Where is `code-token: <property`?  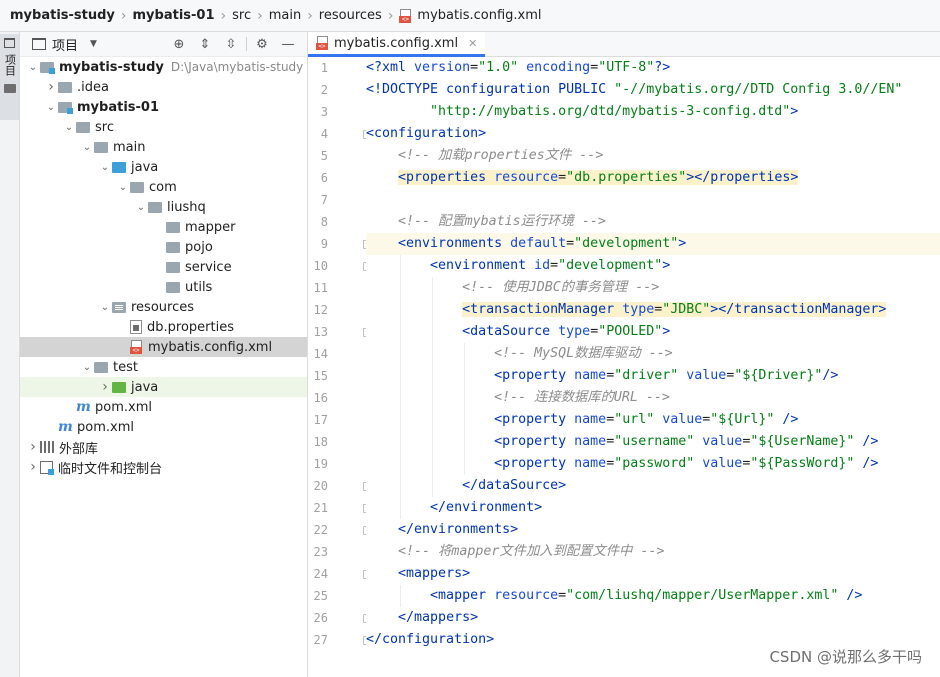 code-token: <property is located at coordinates (534, 463).